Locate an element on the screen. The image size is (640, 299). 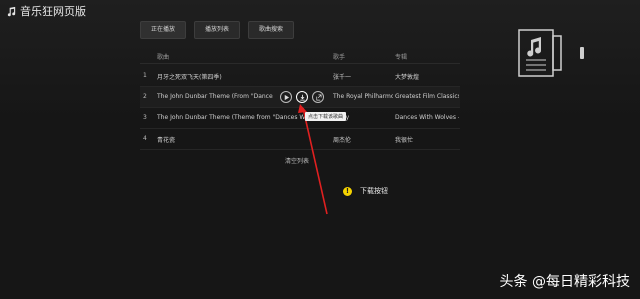
tab-now-playing: 正在播放 is located at coordinates (163, 30).